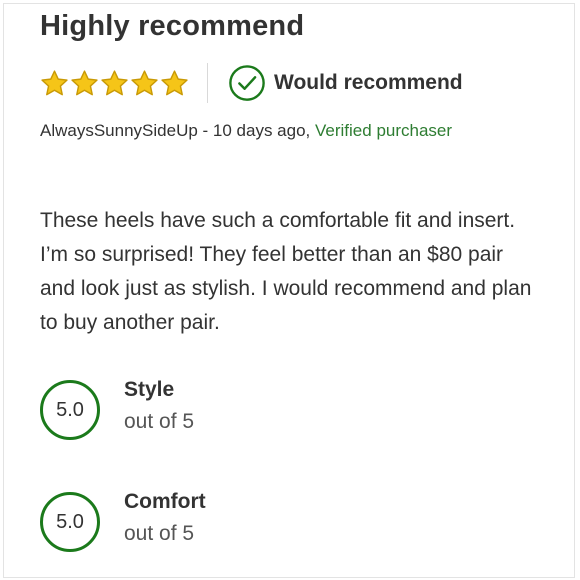  Describe the element at coordinates (368, 82) in the screenshot. I see `would-recommend-label: Would recommend` at that location.